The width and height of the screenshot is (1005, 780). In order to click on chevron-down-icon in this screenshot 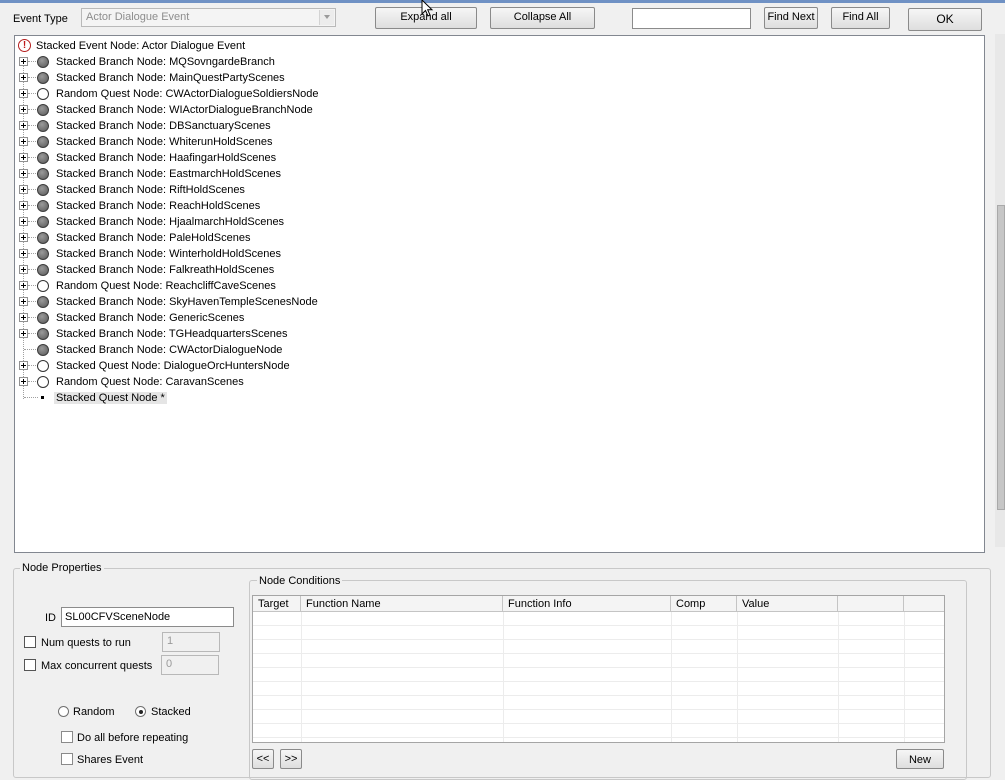, I will do `click(326, 17)`.